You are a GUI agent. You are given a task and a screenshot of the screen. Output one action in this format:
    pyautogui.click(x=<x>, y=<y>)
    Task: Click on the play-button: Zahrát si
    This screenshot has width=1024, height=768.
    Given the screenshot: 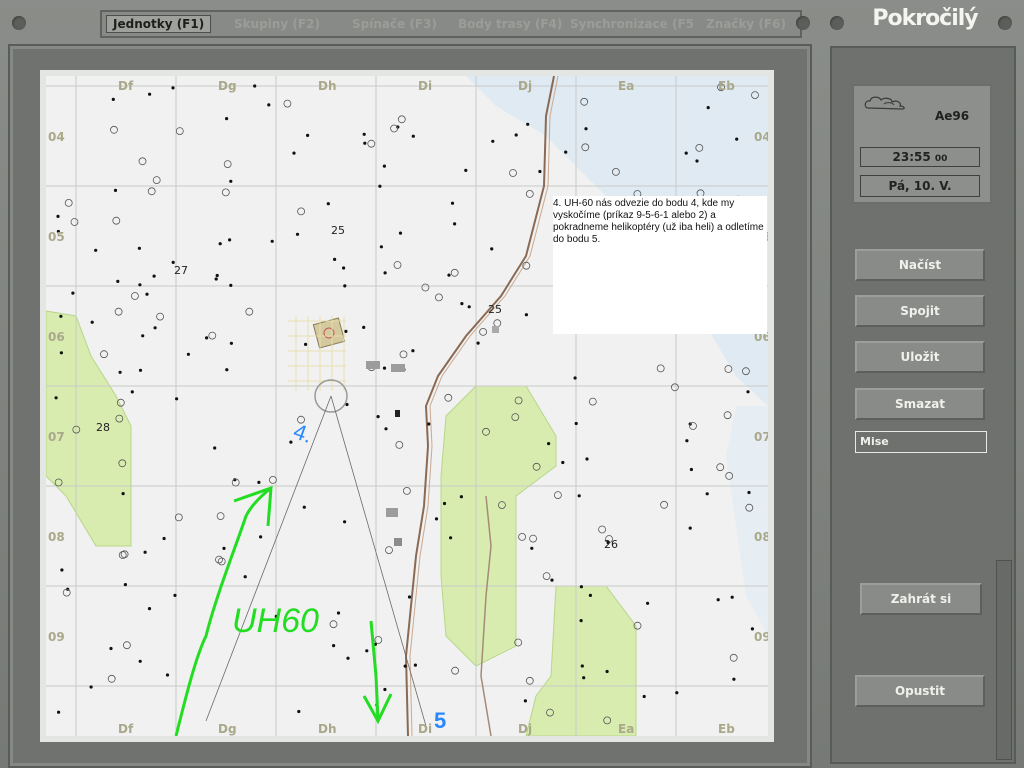 What is the action you would take?
    pyautogui.click(x=921, y=599)
    